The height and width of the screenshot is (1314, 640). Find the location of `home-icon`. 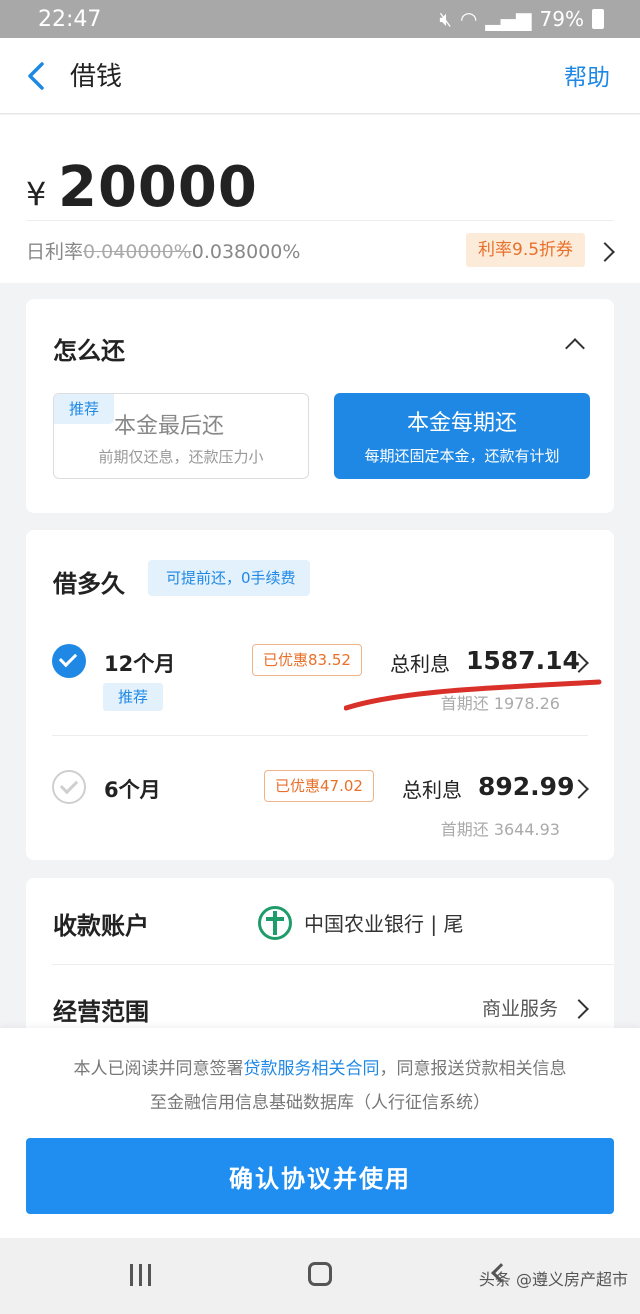

home-icon is located at coordinates (320, 1274).